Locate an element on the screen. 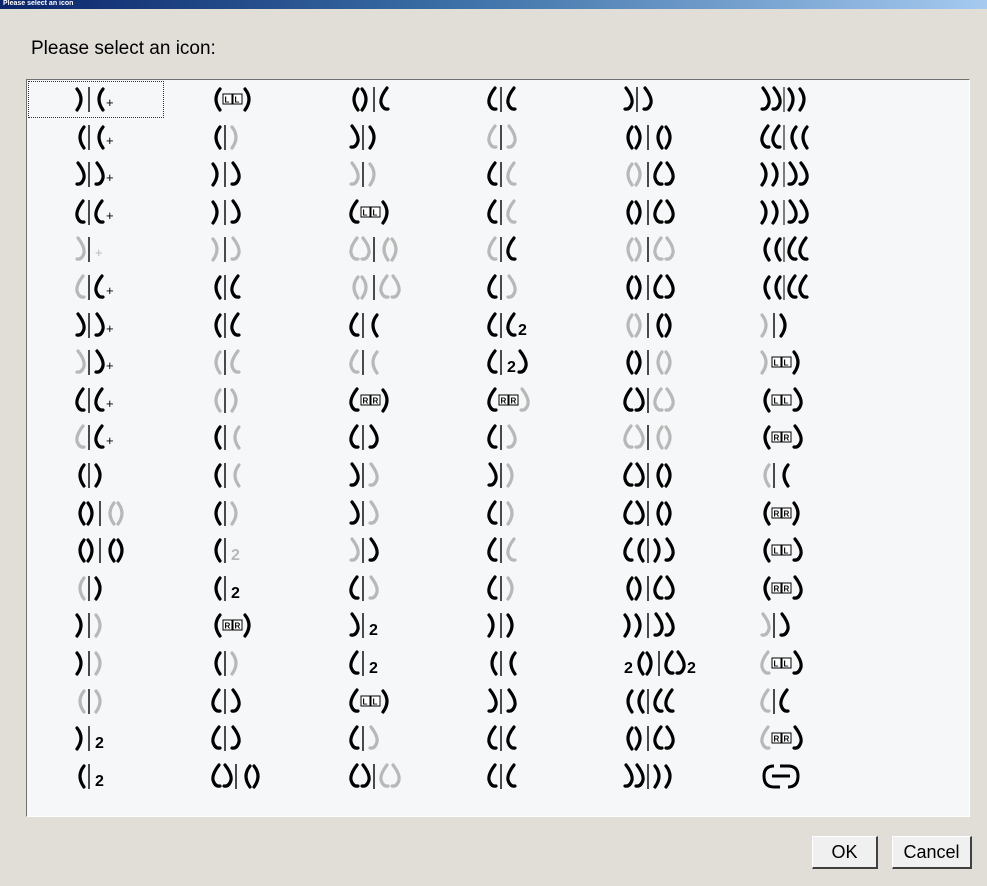  cancel-button: Cancel is located at coordinates (932, 852).